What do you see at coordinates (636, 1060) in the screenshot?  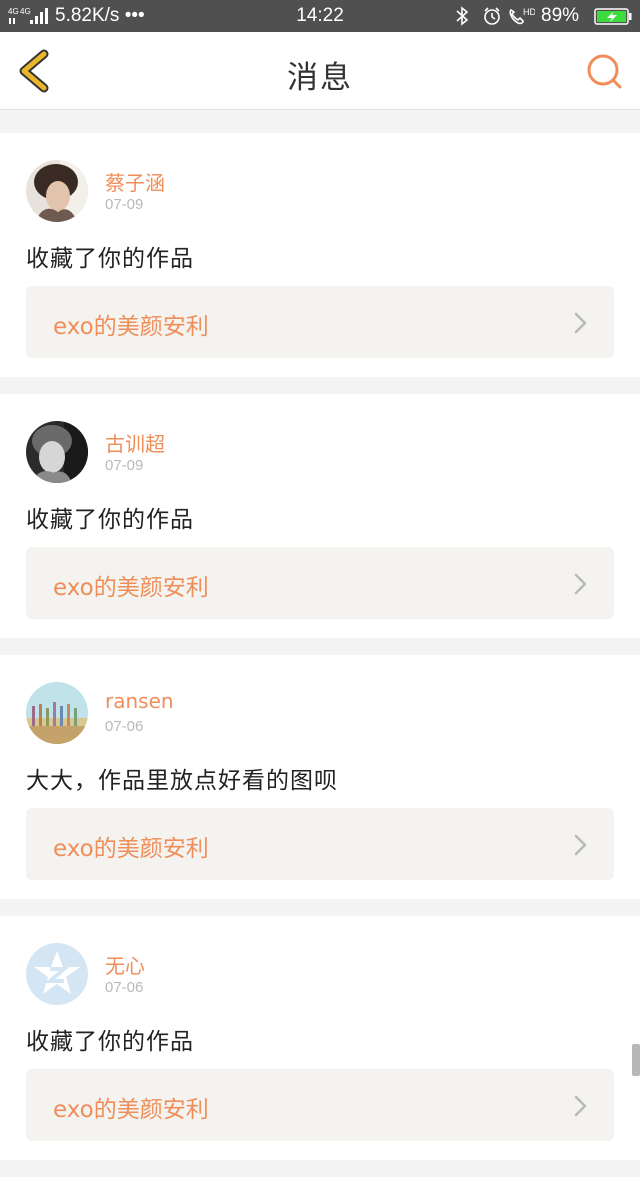 I see `scrollbar` at bounding box center [636, 1060].